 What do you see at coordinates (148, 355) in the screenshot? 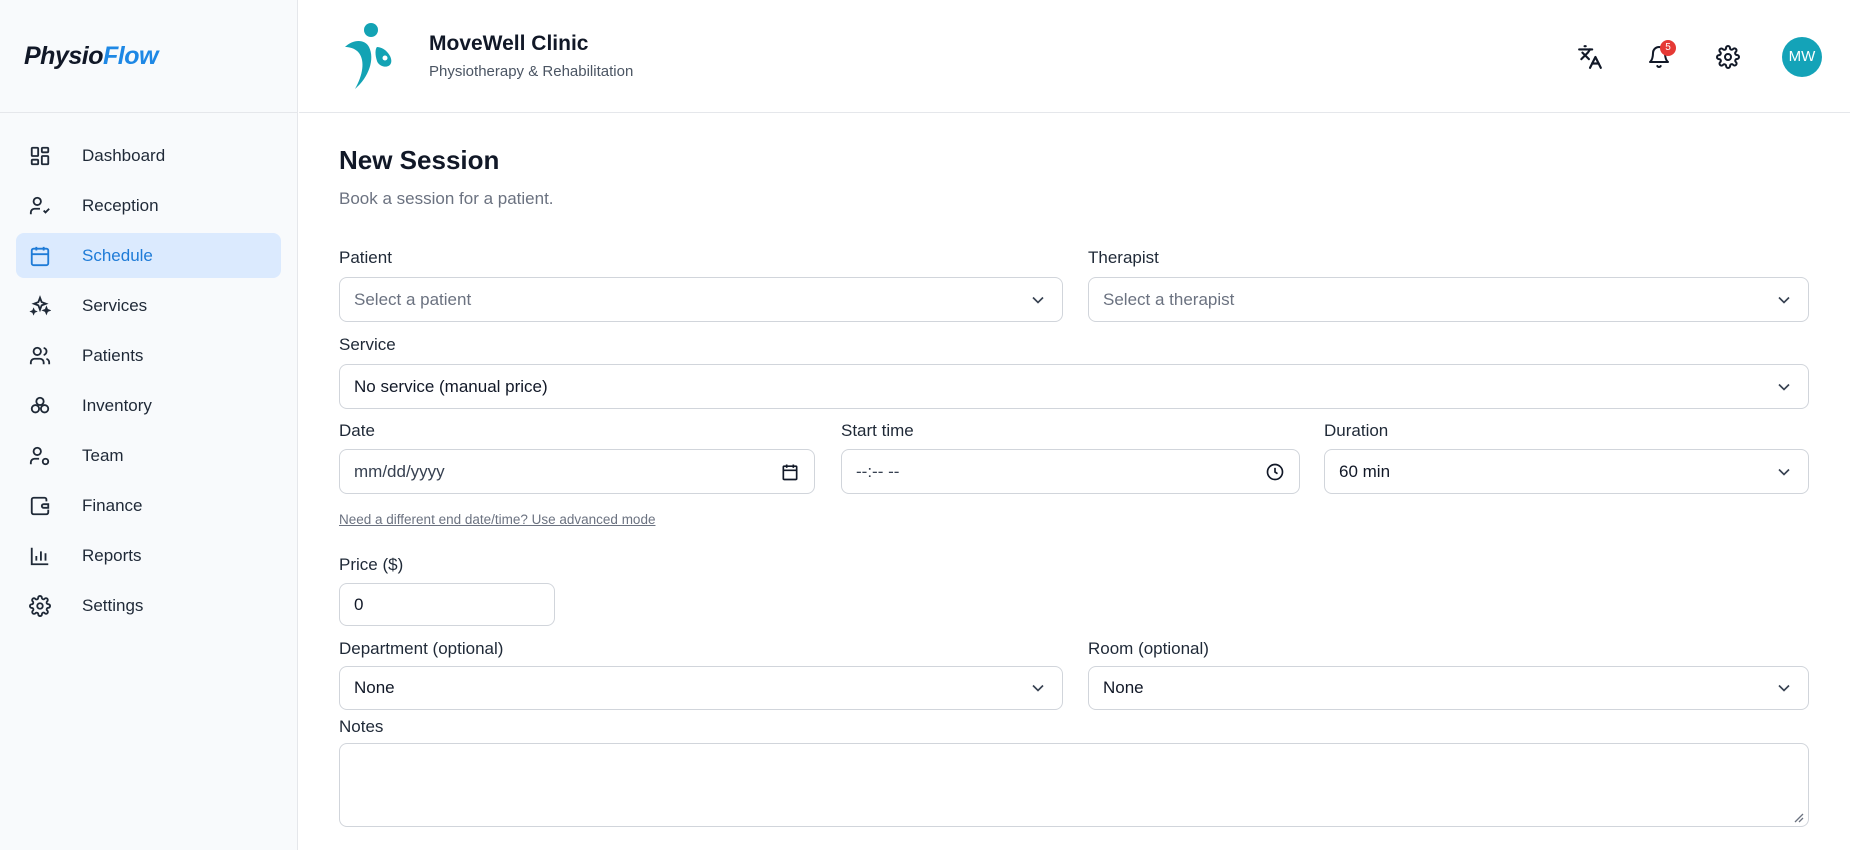
I see `sidebar-item-patients: Patients` at bounding box center [148, 355].